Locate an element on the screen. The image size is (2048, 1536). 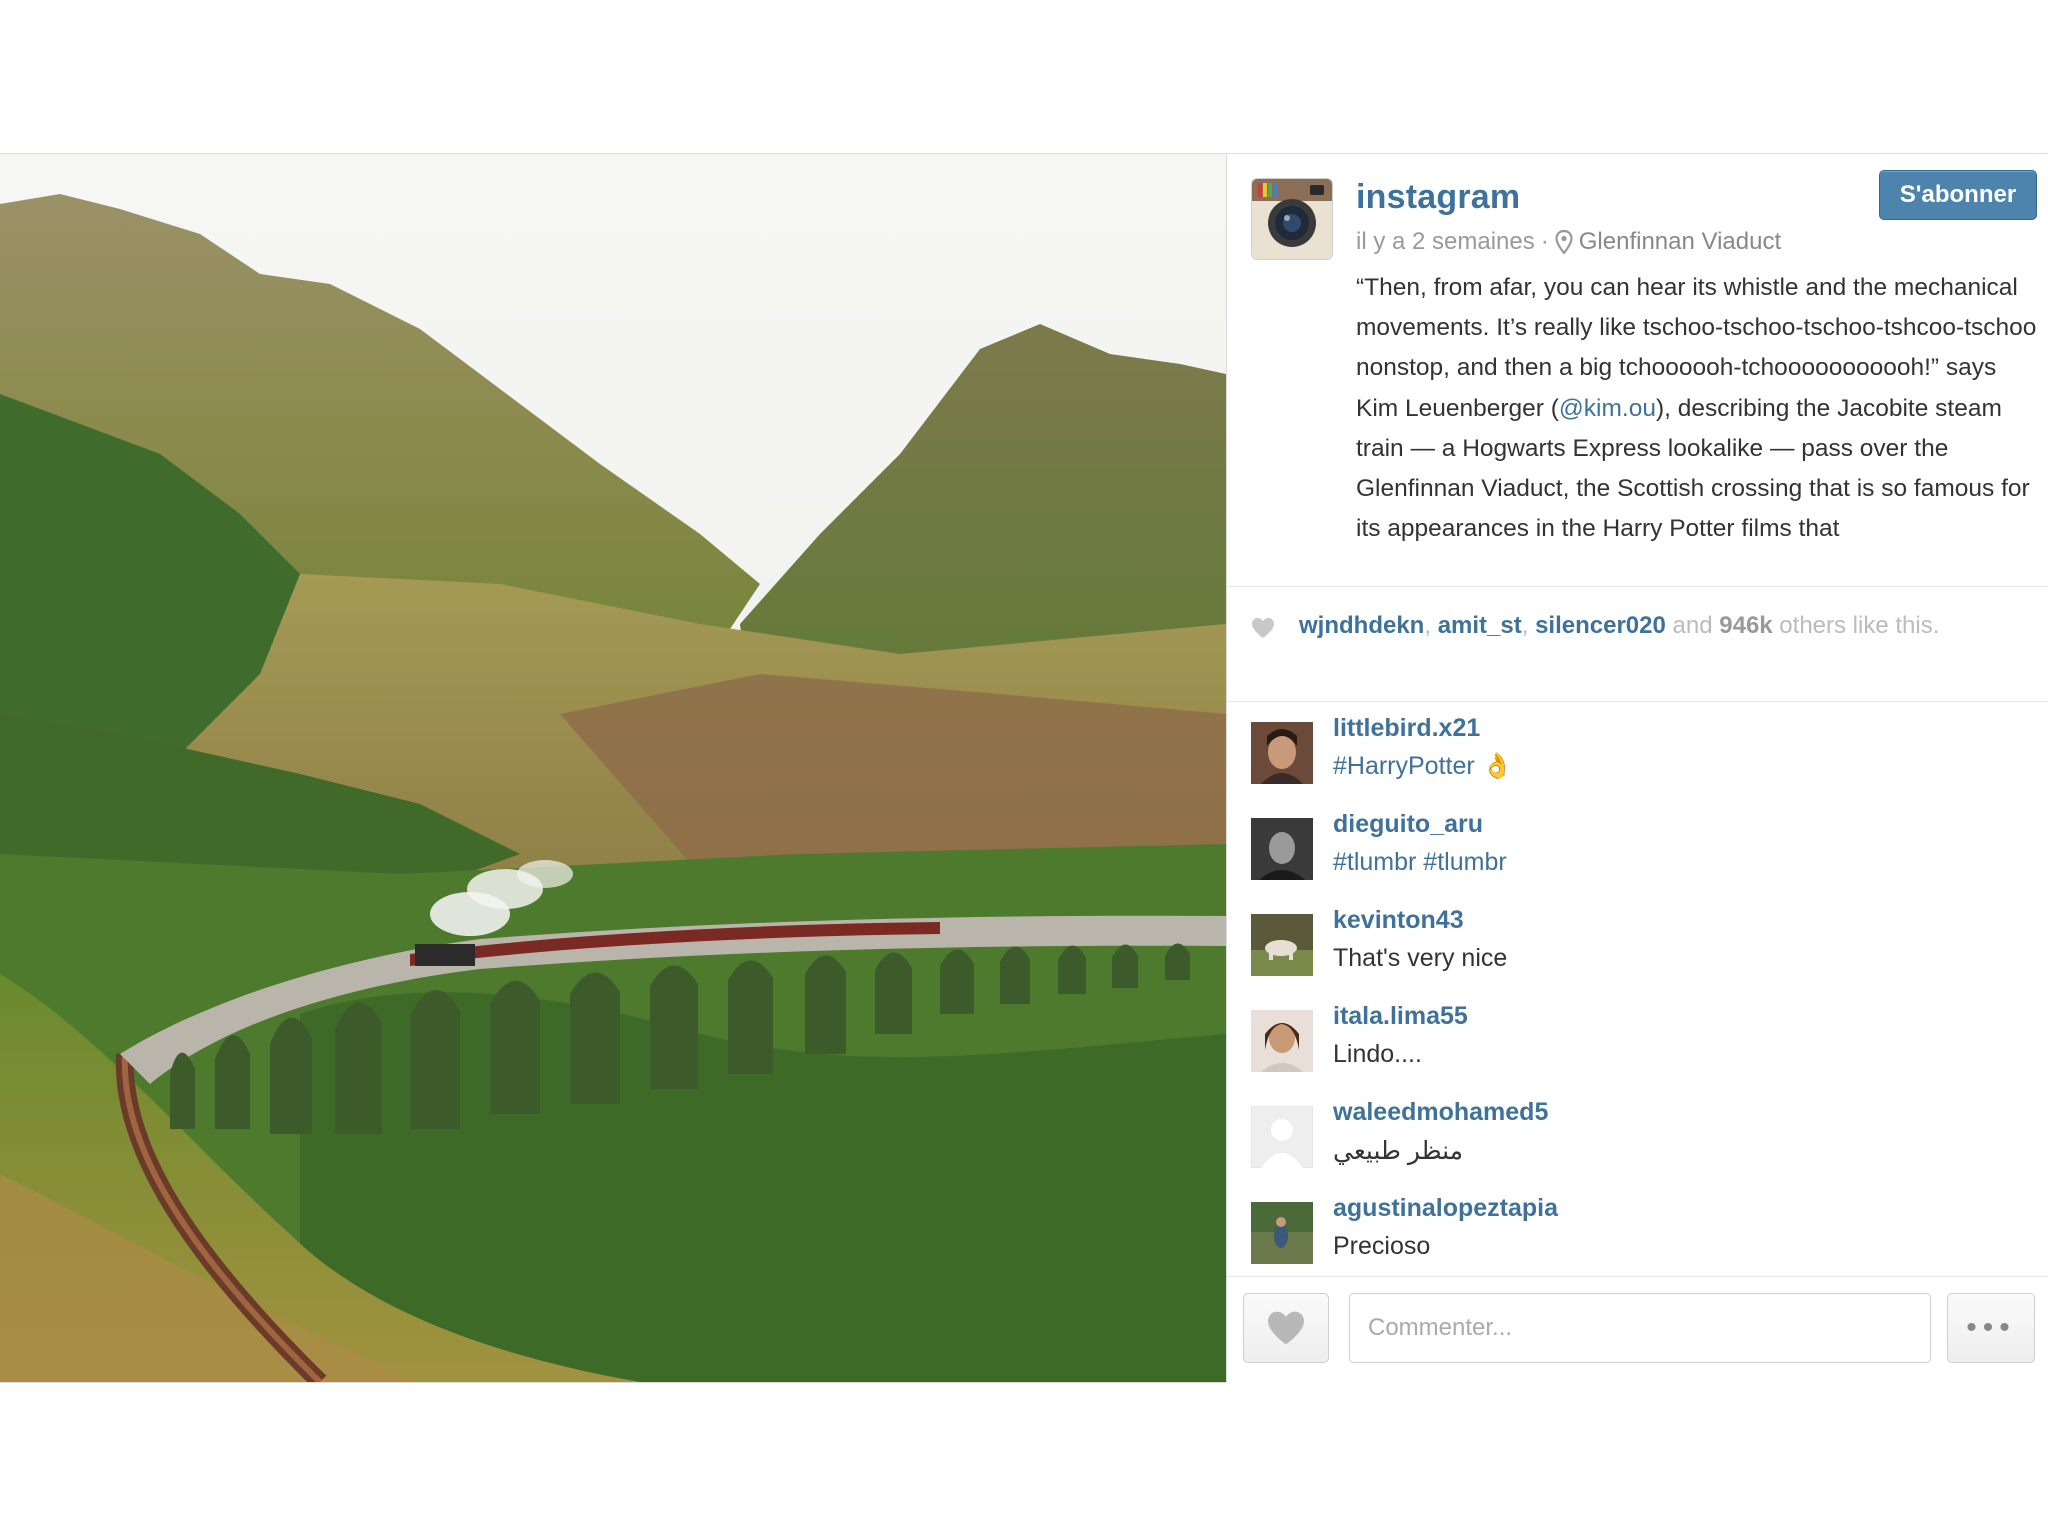
post-time: il y a 2 semaines is located at coordinates (1445, 242).